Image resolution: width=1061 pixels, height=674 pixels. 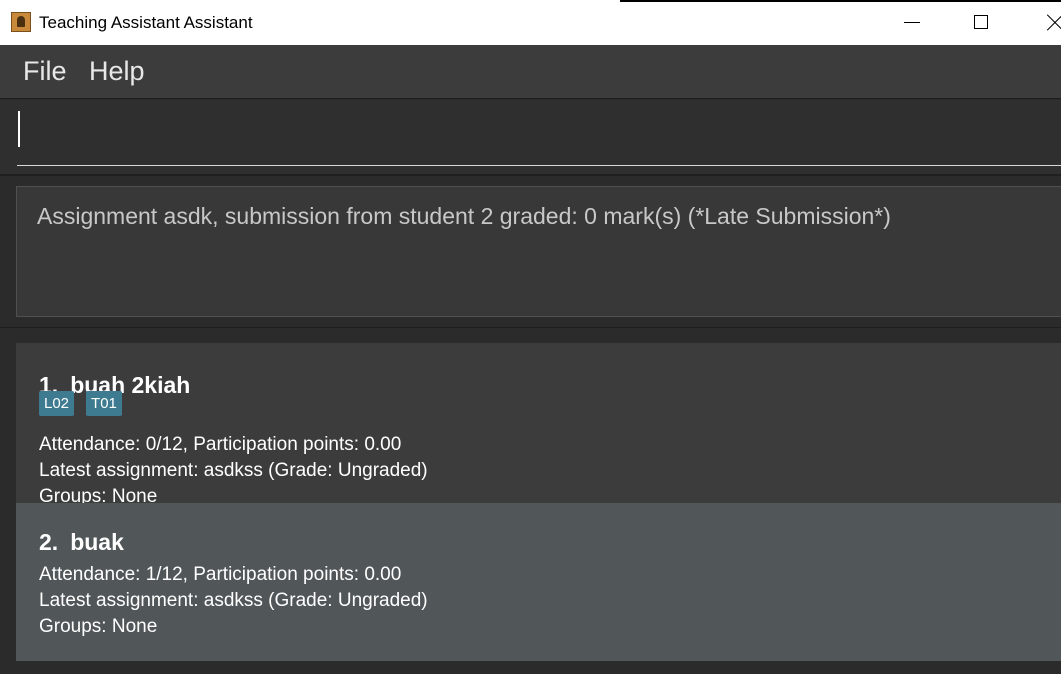 I want to click on menu-file: File, so click(x=45, y=71).